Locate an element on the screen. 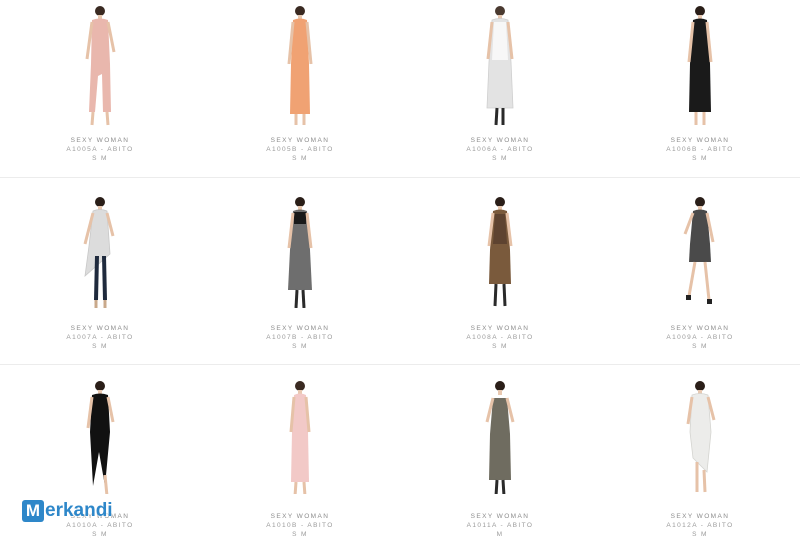 This screenshot has width=800, height=552. product-card: SEXY WOMAN A1010B - ABITO S M is located at coordinates (300, 459).